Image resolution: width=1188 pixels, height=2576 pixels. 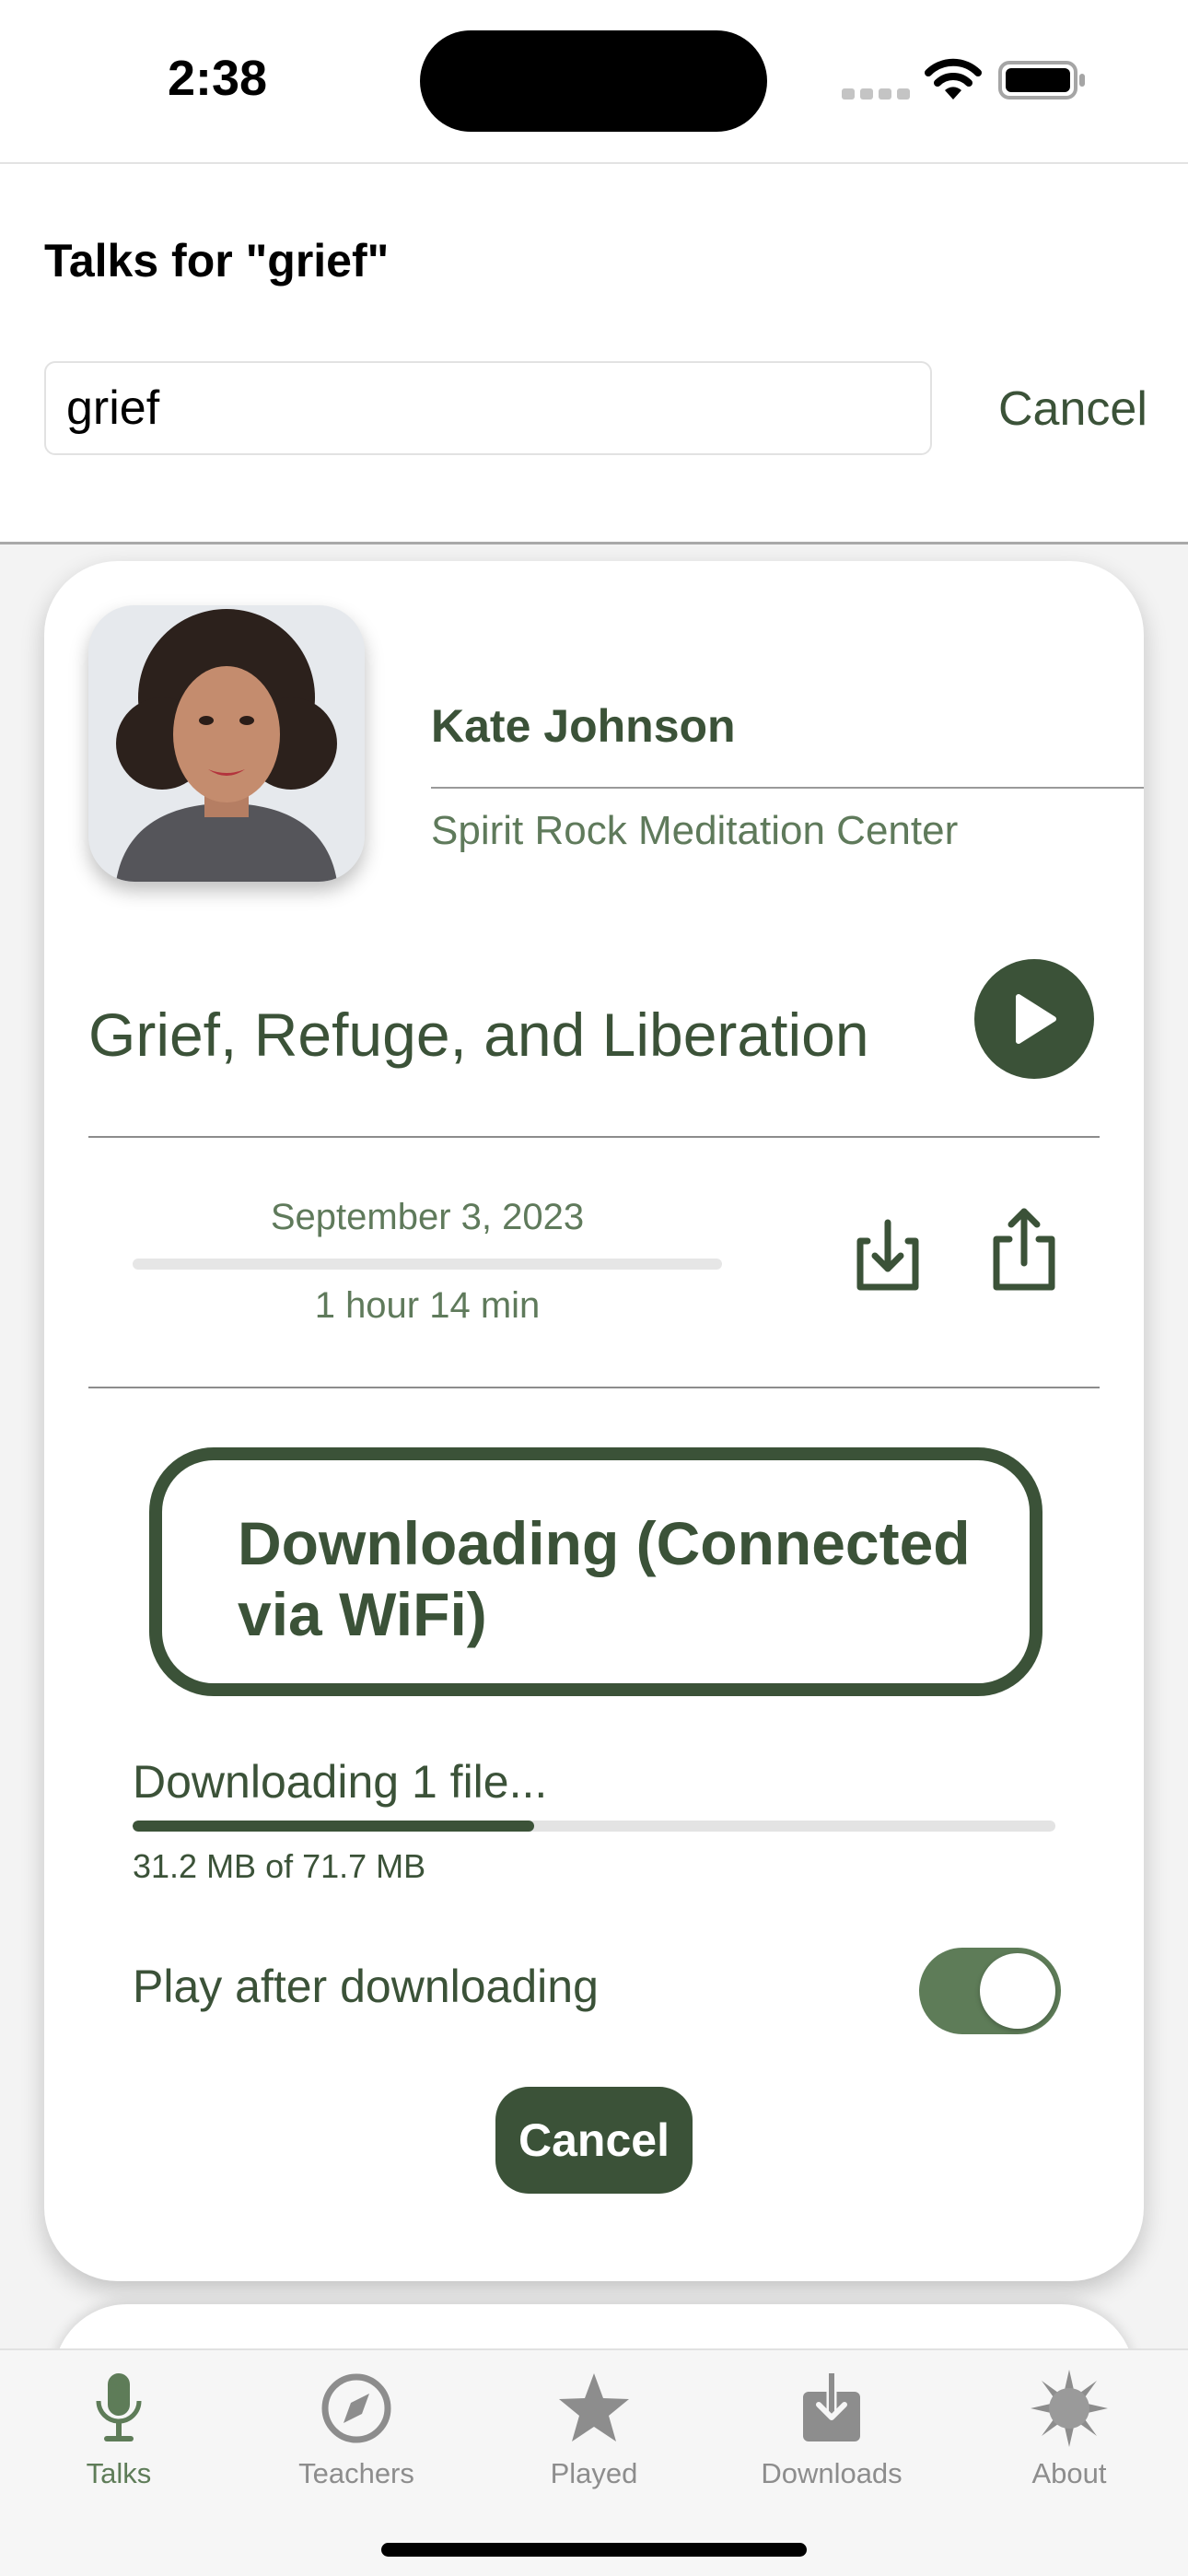 I want to click on cancel-download-button: Cancel, so click(x=594, y=2140).